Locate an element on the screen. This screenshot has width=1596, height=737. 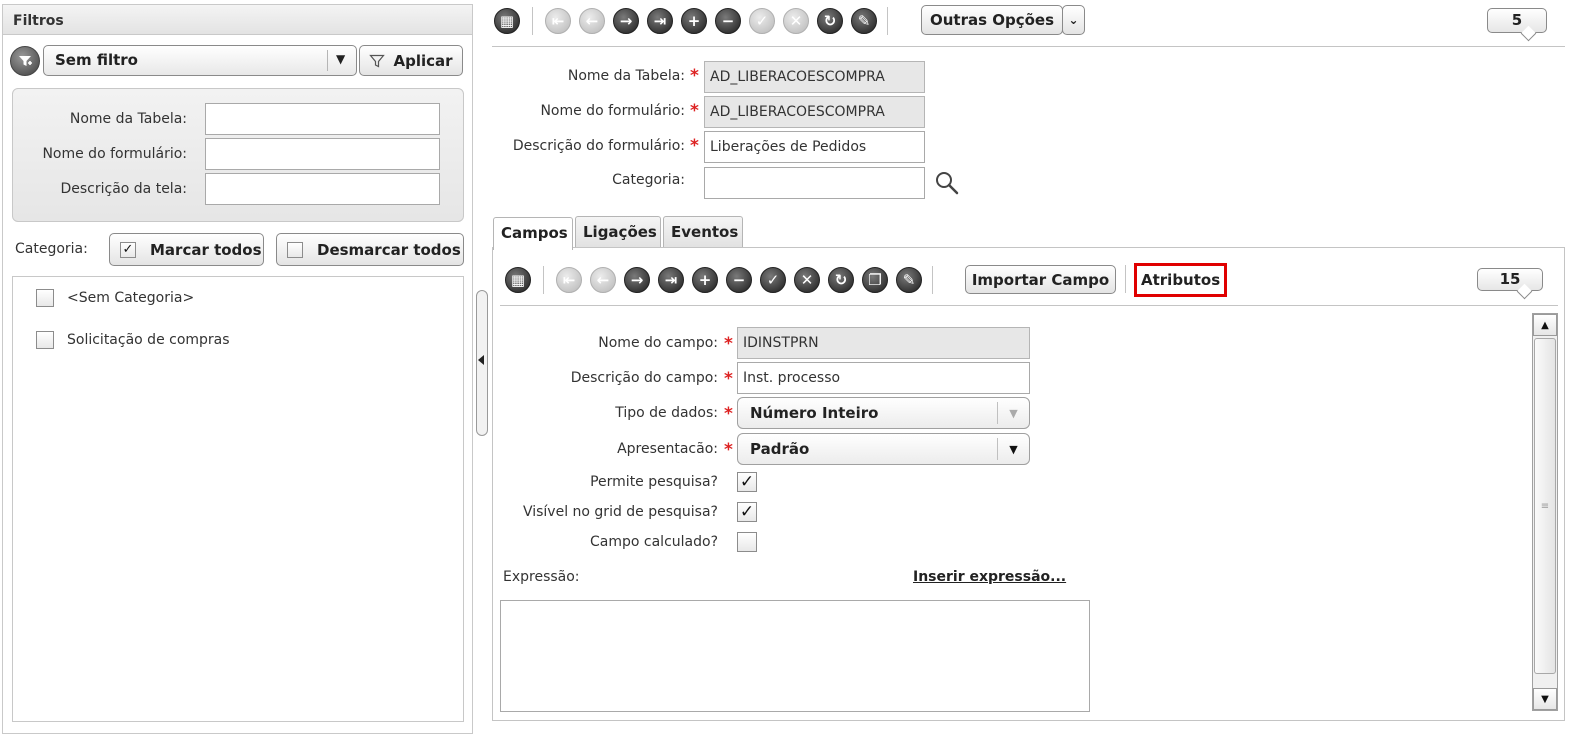
filter-panel-title: Filtros is located at coordinates (237, 20).